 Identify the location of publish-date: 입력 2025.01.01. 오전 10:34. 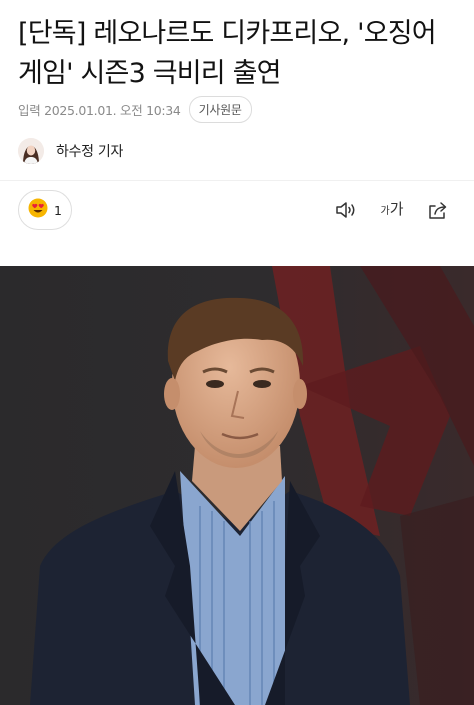
(99, 110).